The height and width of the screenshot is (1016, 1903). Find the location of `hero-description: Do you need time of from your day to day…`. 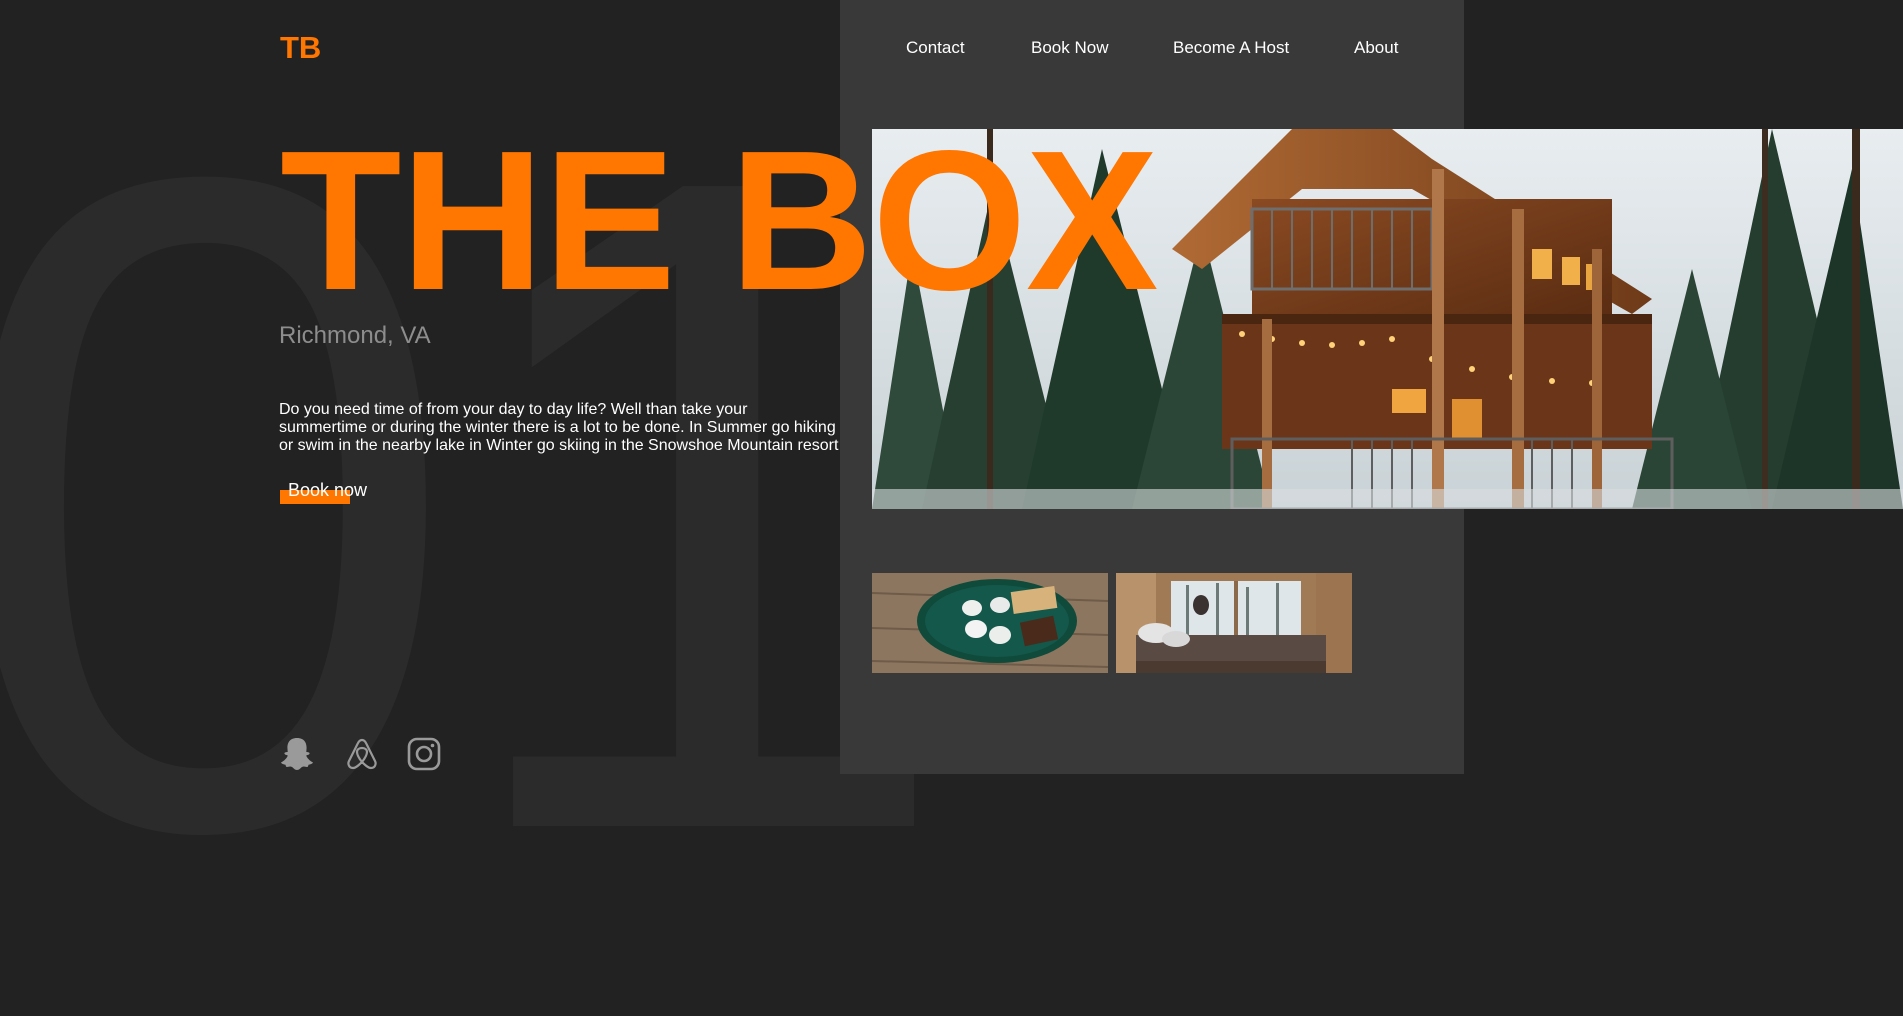

hero-description: Do you need time of from your day to day… is located at coordinates (559, 427).